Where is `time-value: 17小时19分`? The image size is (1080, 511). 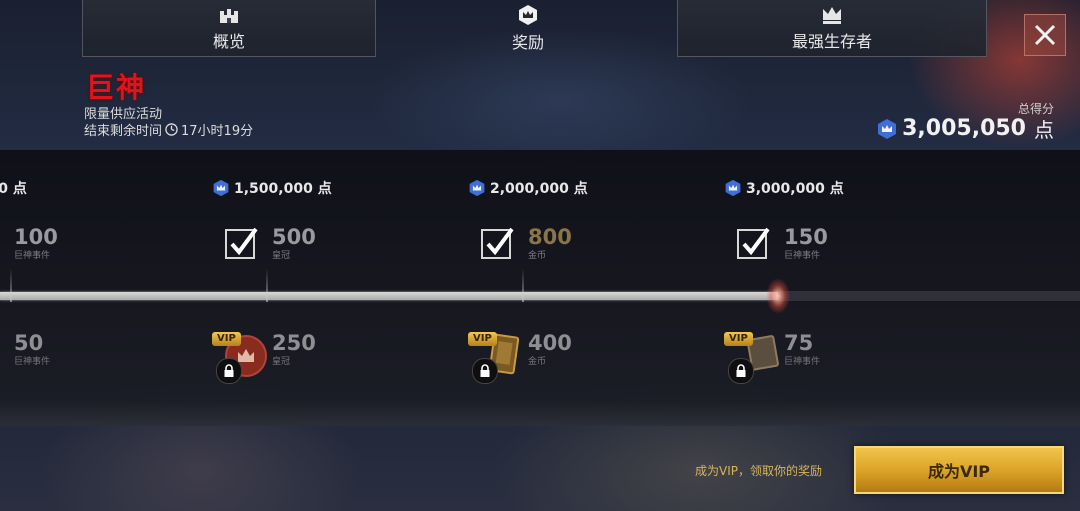 time-value: 17小时19分 is located at coordinates (217, 131).